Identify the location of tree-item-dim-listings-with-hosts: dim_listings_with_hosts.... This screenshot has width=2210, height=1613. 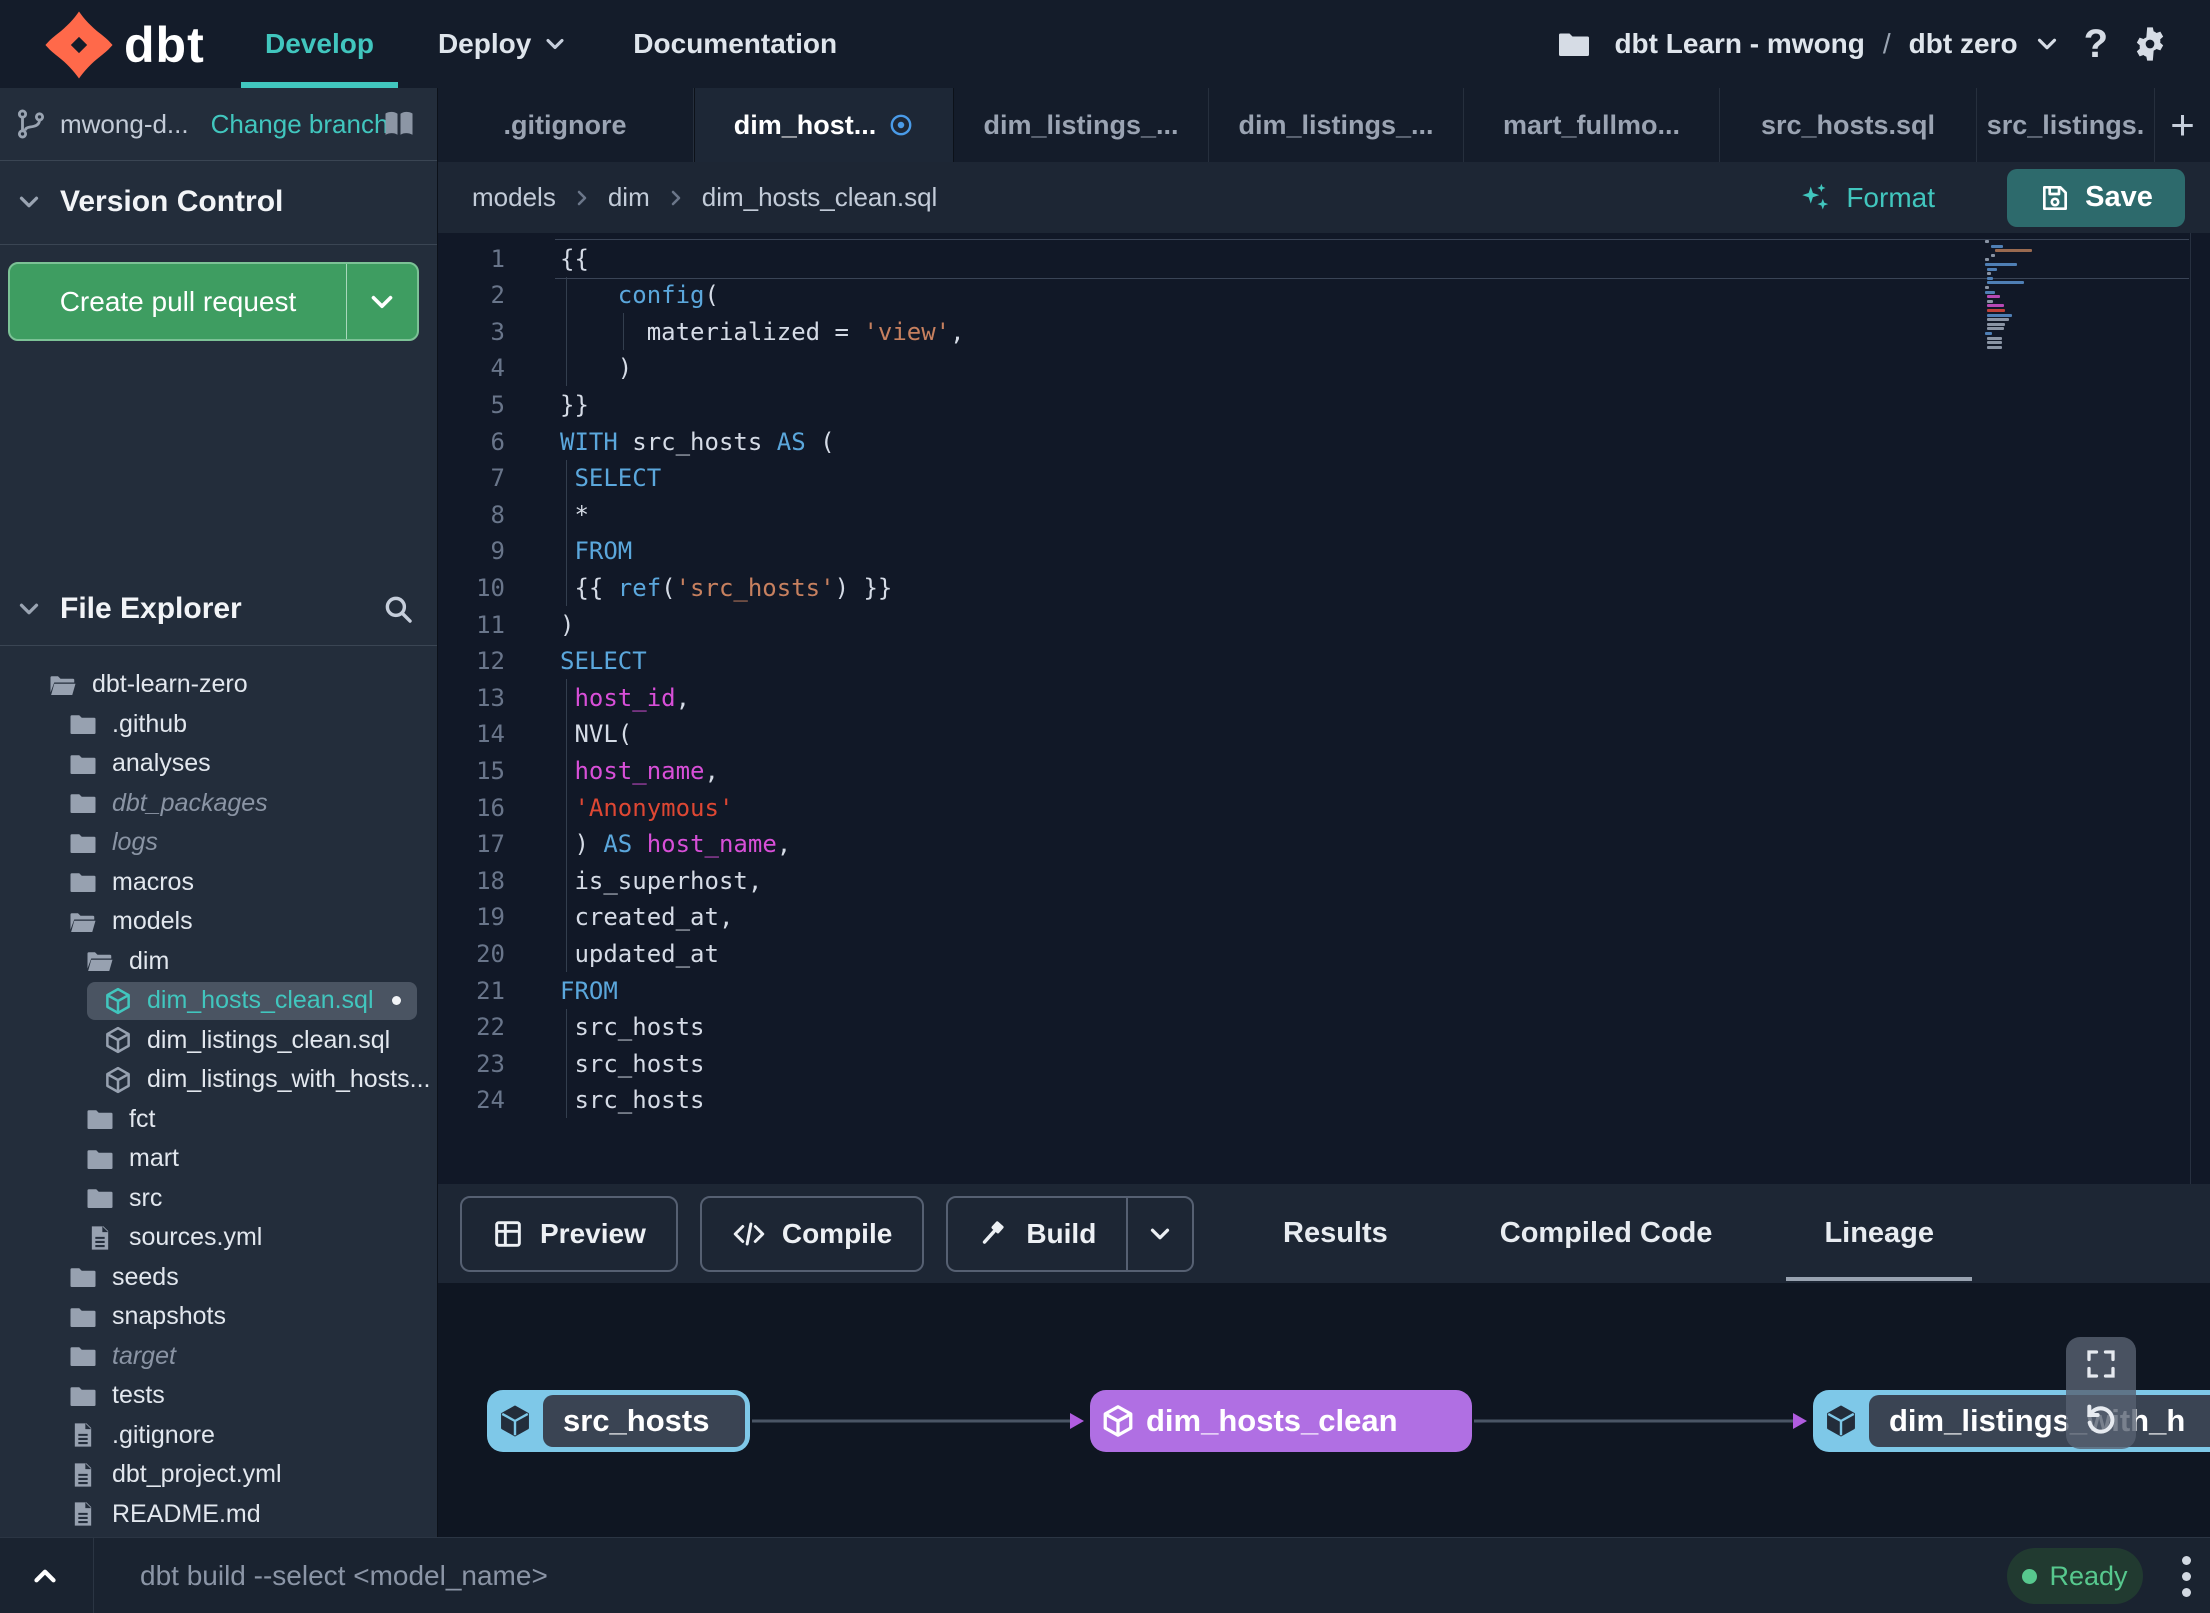
(218, 1080).